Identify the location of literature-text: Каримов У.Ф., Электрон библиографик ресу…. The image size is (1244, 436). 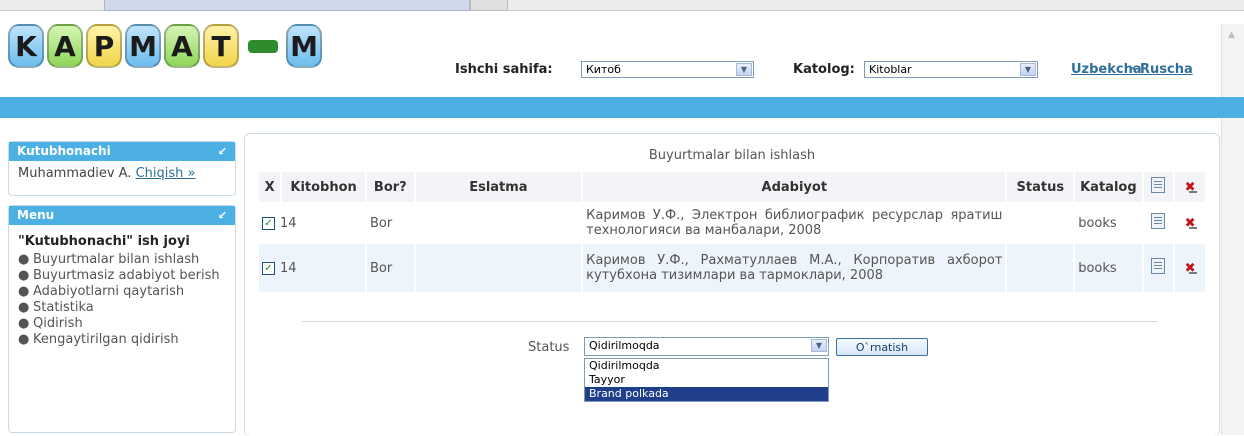
(794, 223).